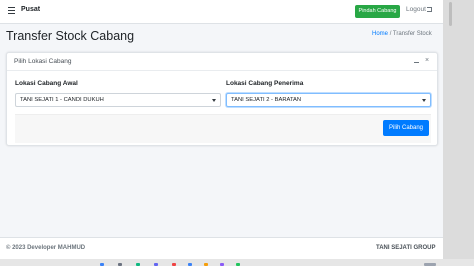  Describe the element at coordinates (416, 62) in the screenshot. I see `collapse-icon` at that location.